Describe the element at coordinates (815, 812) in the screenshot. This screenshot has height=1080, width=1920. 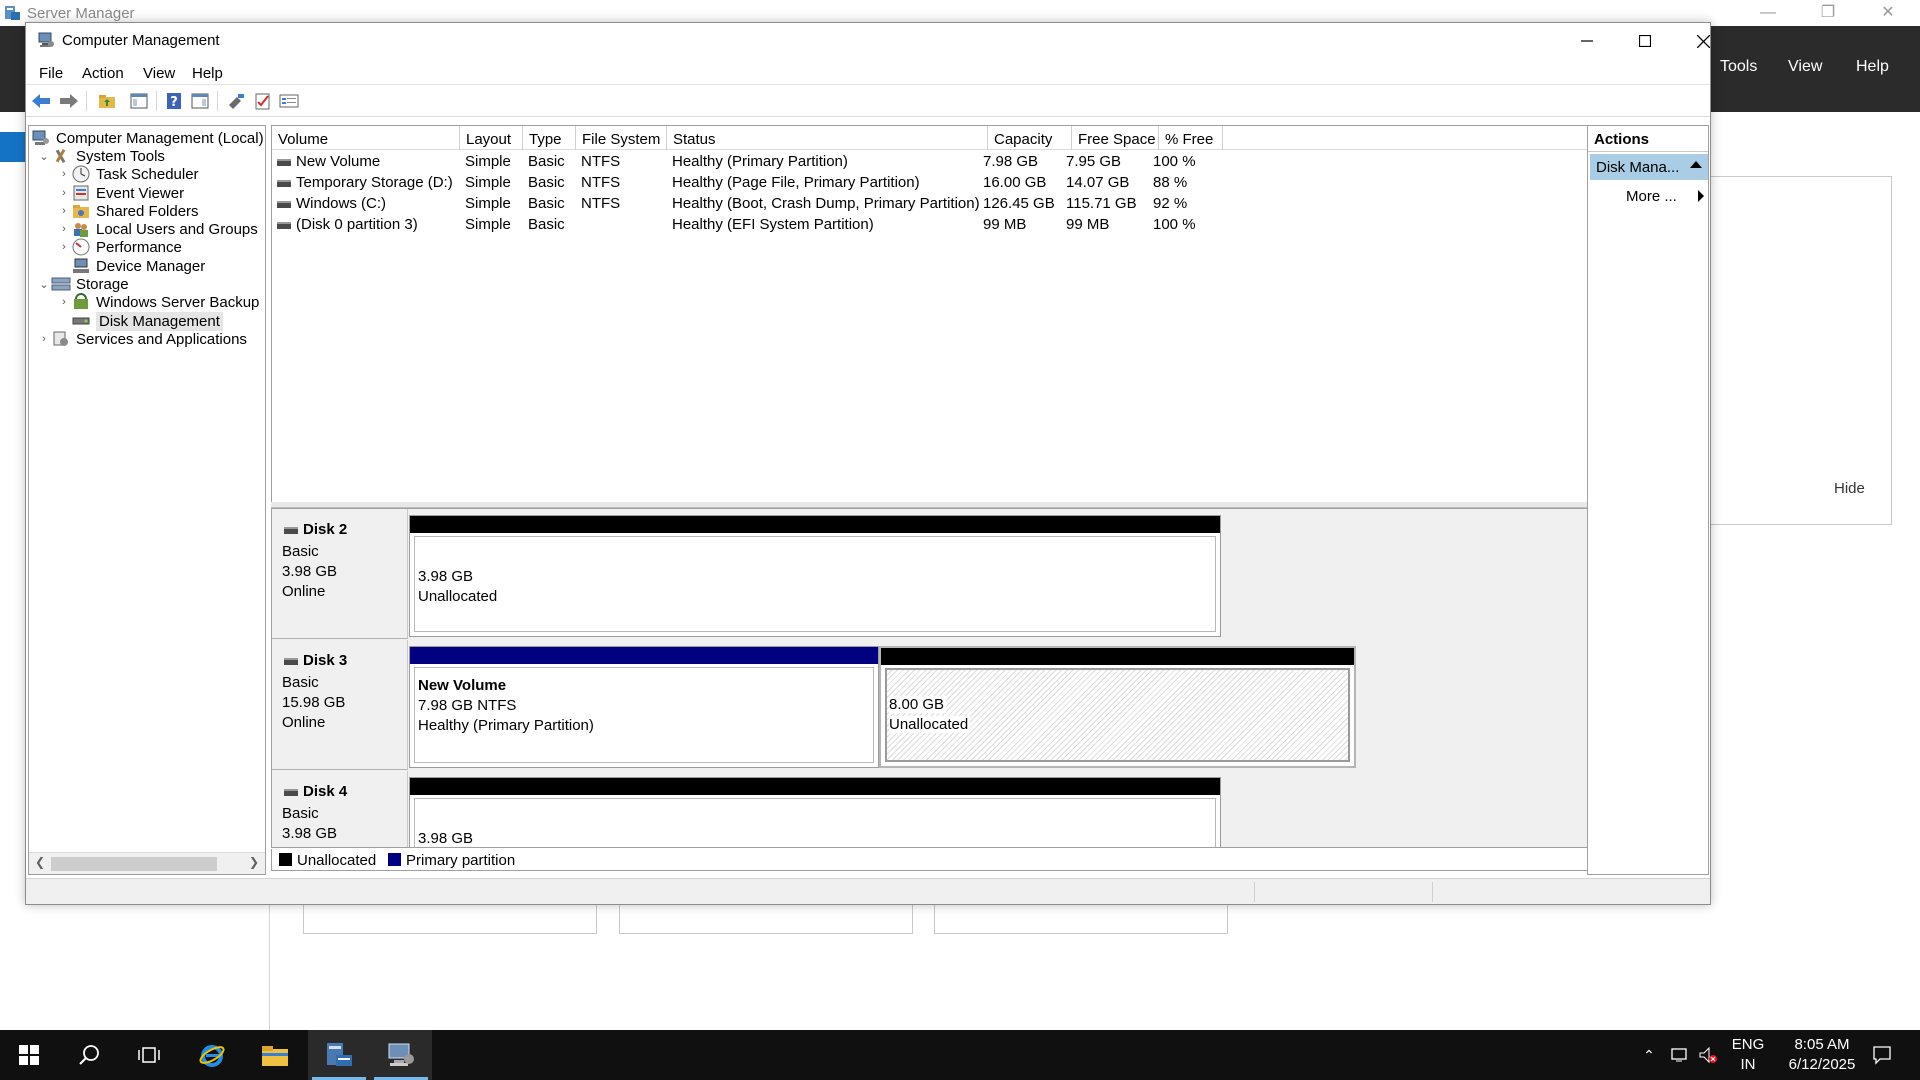
I see `disk-4-partition-unallocated: 3.98 GB` at that location.